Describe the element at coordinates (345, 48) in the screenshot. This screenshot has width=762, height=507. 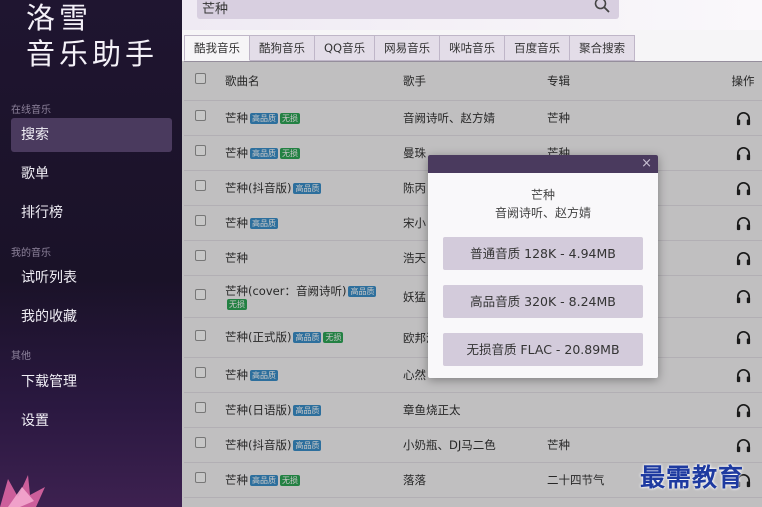
I see `tab-2: QQ音乐` at that location.